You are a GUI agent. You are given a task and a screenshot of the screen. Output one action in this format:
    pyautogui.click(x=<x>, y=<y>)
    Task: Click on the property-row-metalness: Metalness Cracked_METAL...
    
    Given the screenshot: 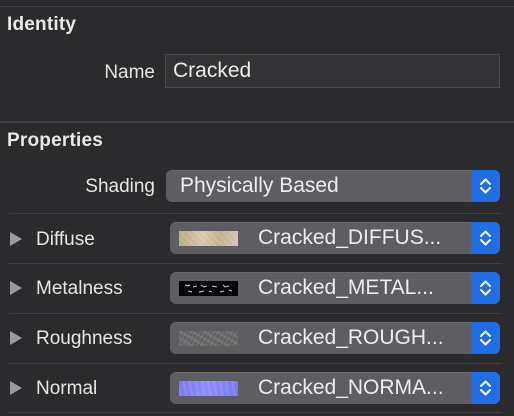 What is the action you would take?
    pyautogui.click(x=257, y=289)
    